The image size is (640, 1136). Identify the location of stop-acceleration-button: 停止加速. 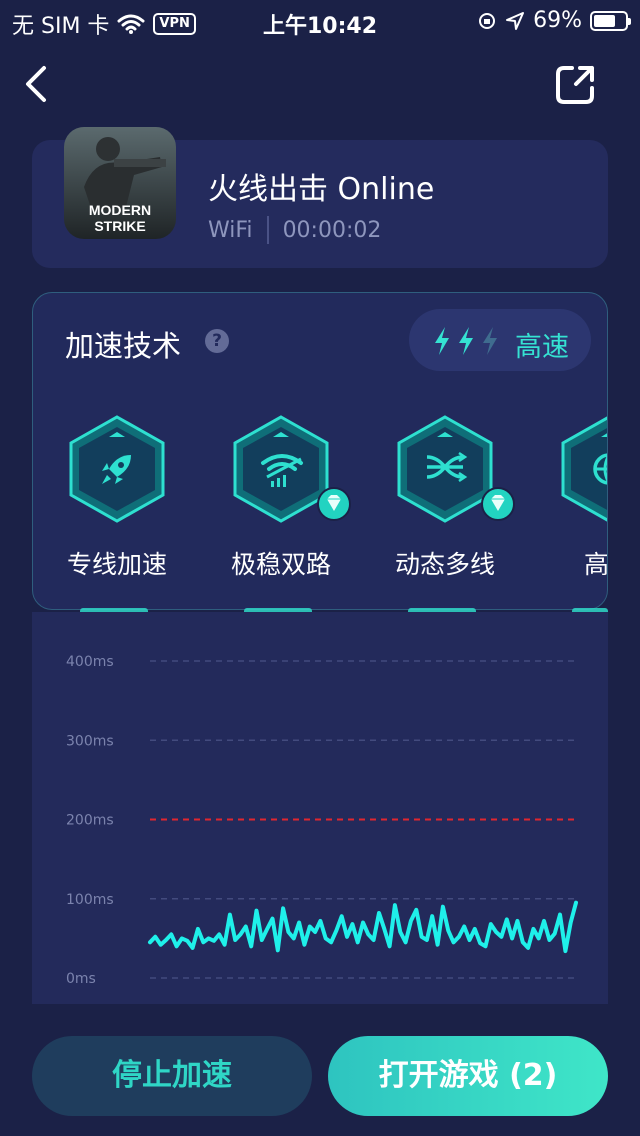
(172, 1076).